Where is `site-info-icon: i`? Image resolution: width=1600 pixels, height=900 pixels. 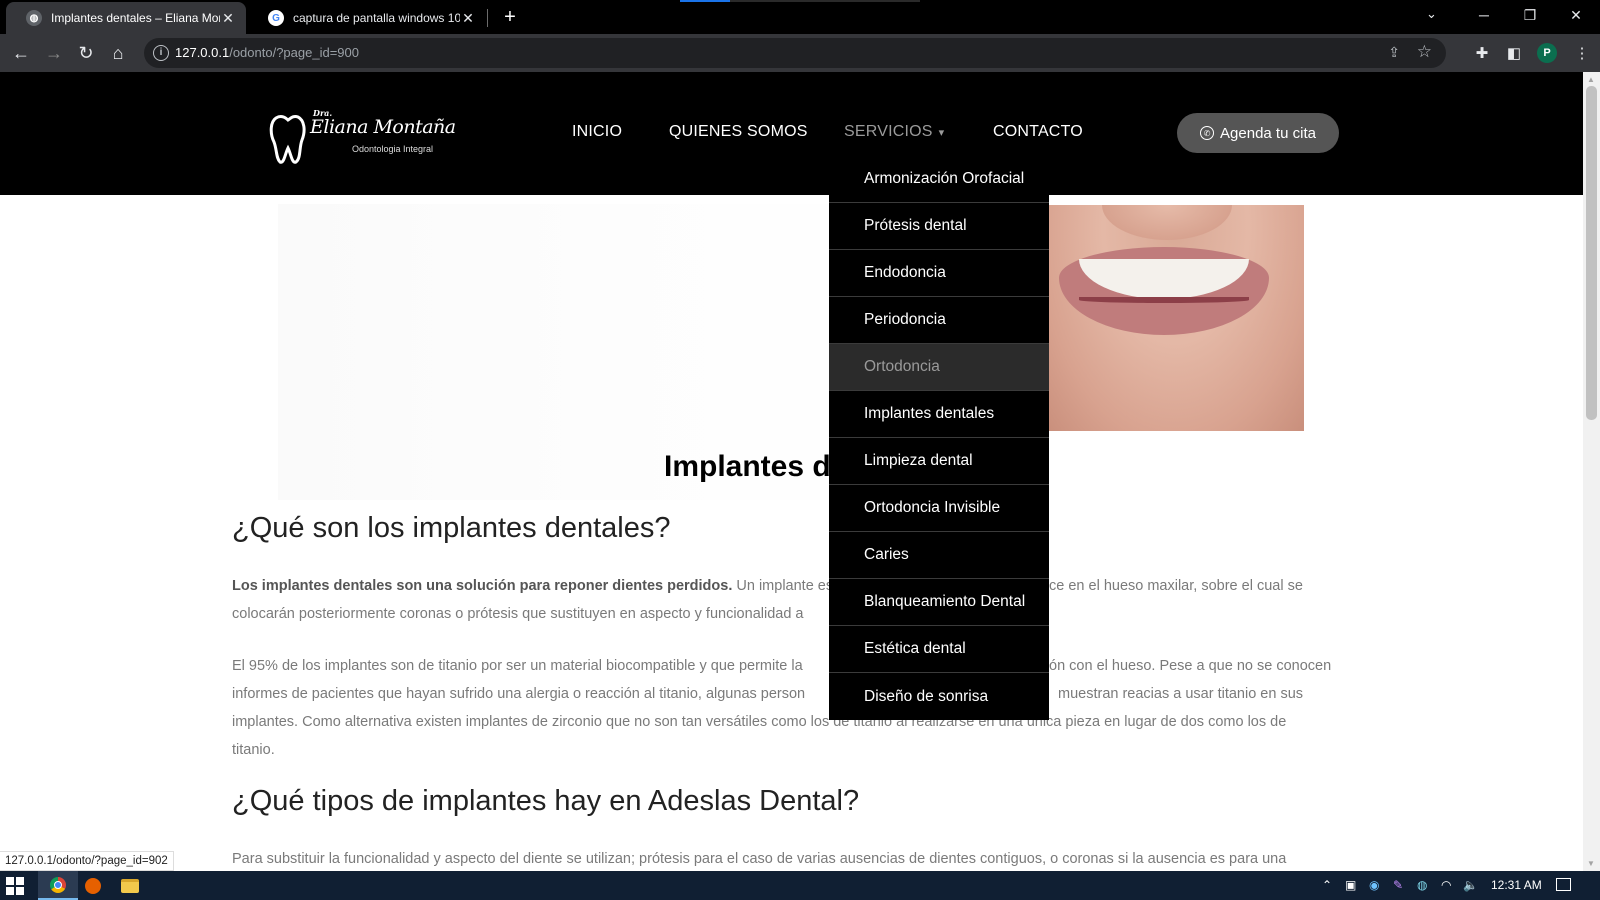 site-info-icon: i is located at coordinates (161, 53).